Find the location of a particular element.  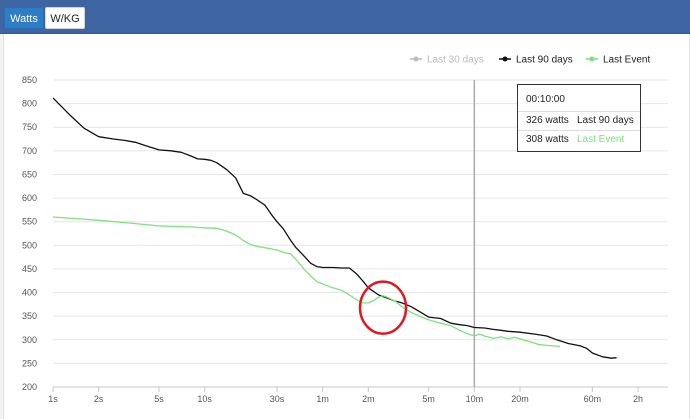

legend-item-1: Last 30 days is located at coordinates (447, 60).